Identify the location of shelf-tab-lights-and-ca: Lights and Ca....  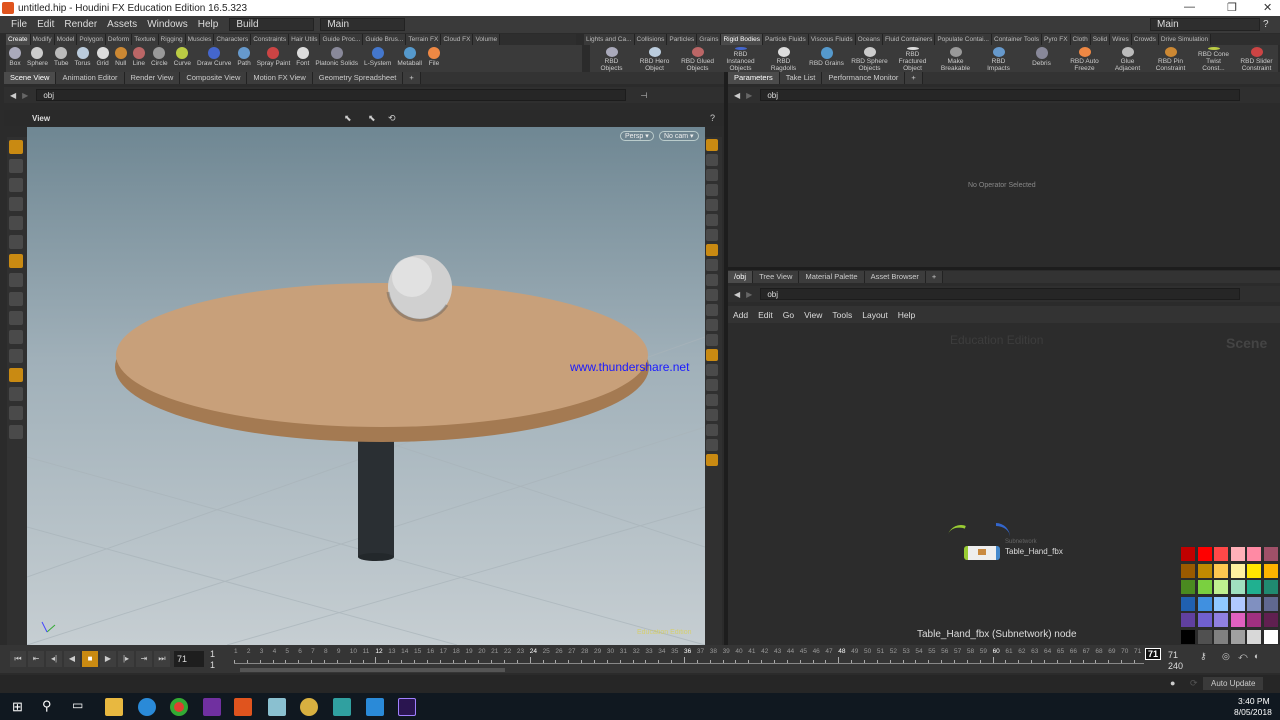
(609, 39).